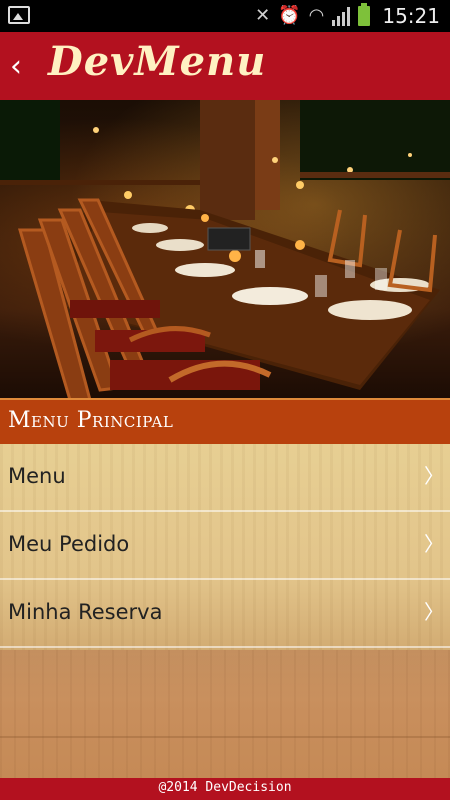  I want to click on list-item-minha-reserva: Minha Reserva 〉, so click(225, 614).